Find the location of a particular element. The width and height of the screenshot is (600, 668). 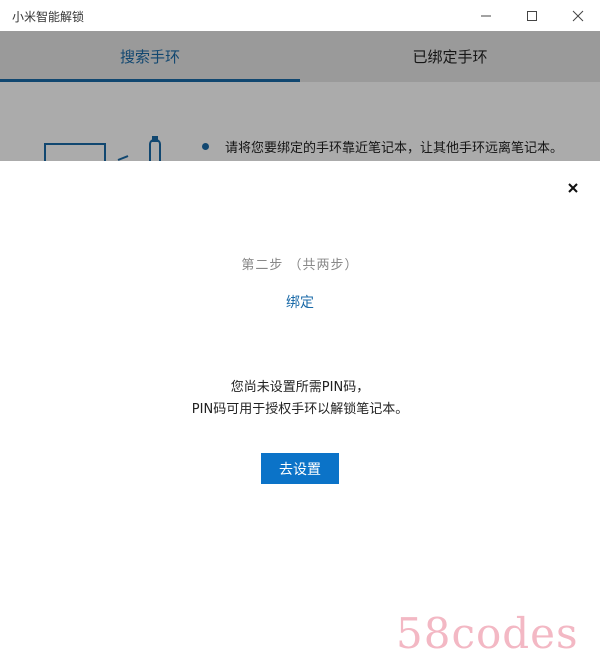

watermark-text: 58codes is located at coordinates (487, 633).